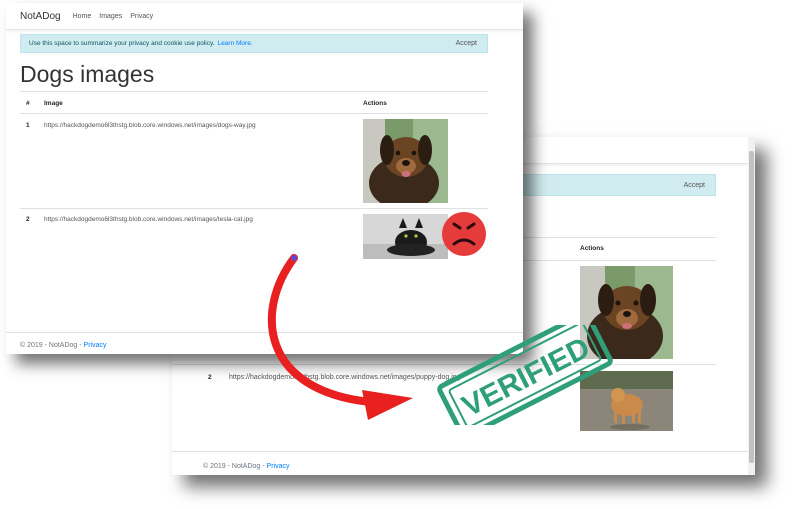 The width and height of the screenshot is (800, 509). What do you see at coordinates (210, 377) in the screenshot?
I see `back-row-2-number: 2` at bounding box center [210, 377].